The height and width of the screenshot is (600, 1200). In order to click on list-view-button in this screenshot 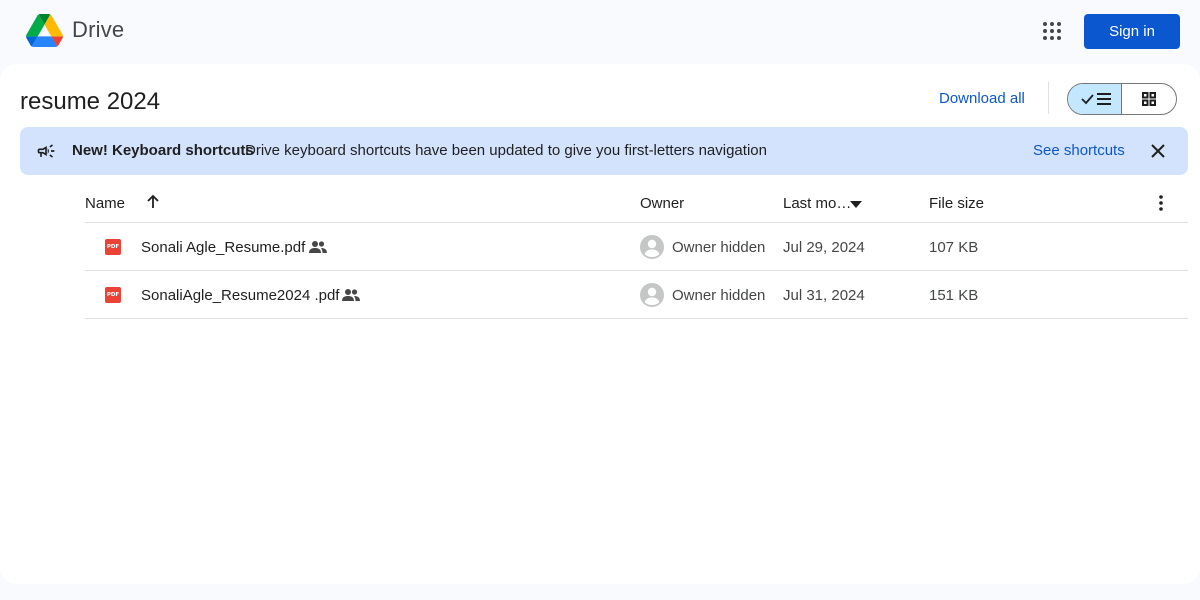, I will do `click(1095, 99)`.